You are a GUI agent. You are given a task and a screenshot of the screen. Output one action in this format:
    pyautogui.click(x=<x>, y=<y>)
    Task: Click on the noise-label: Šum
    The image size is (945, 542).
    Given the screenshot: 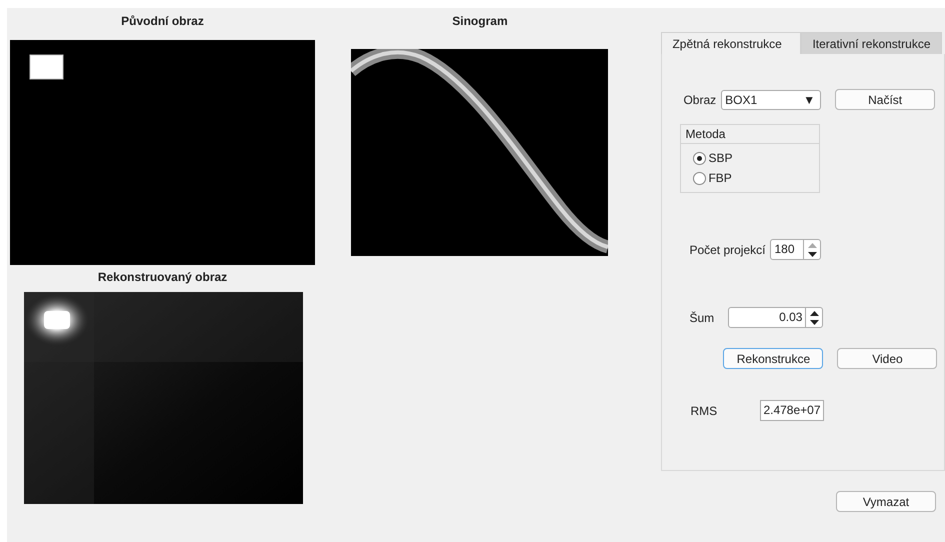 What is the action you would take?
    pyautogui.click(x=702, y=317)
    